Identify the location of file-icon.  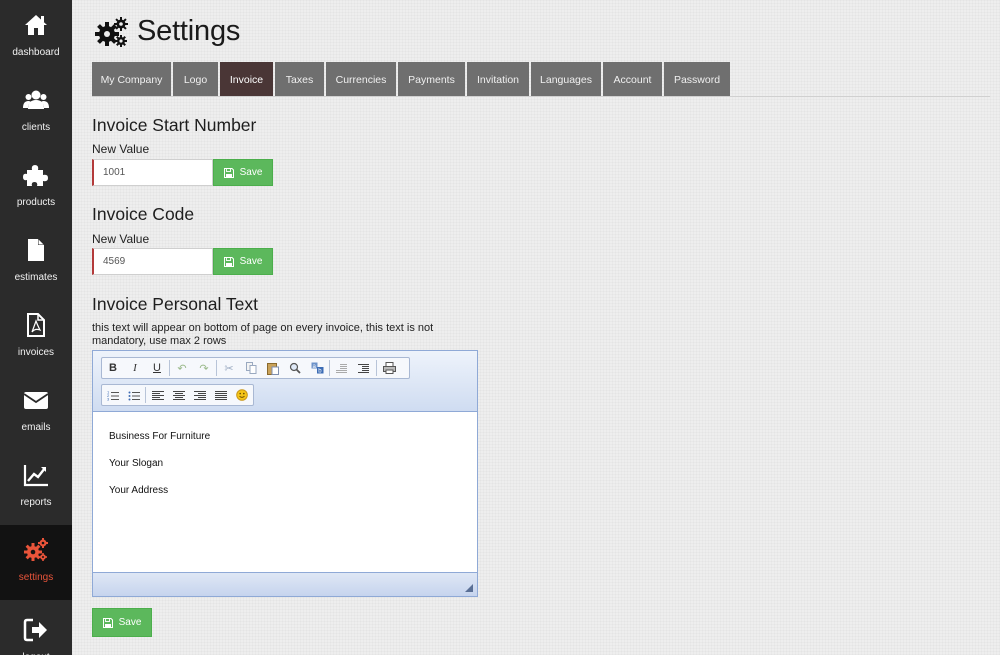
(36, 250).